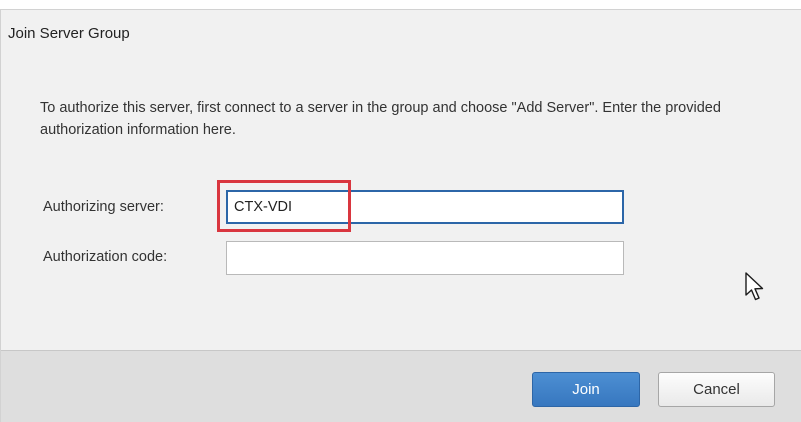 The image size is (801, 422). I want to click on authorization-code-input, so click(425, 258).